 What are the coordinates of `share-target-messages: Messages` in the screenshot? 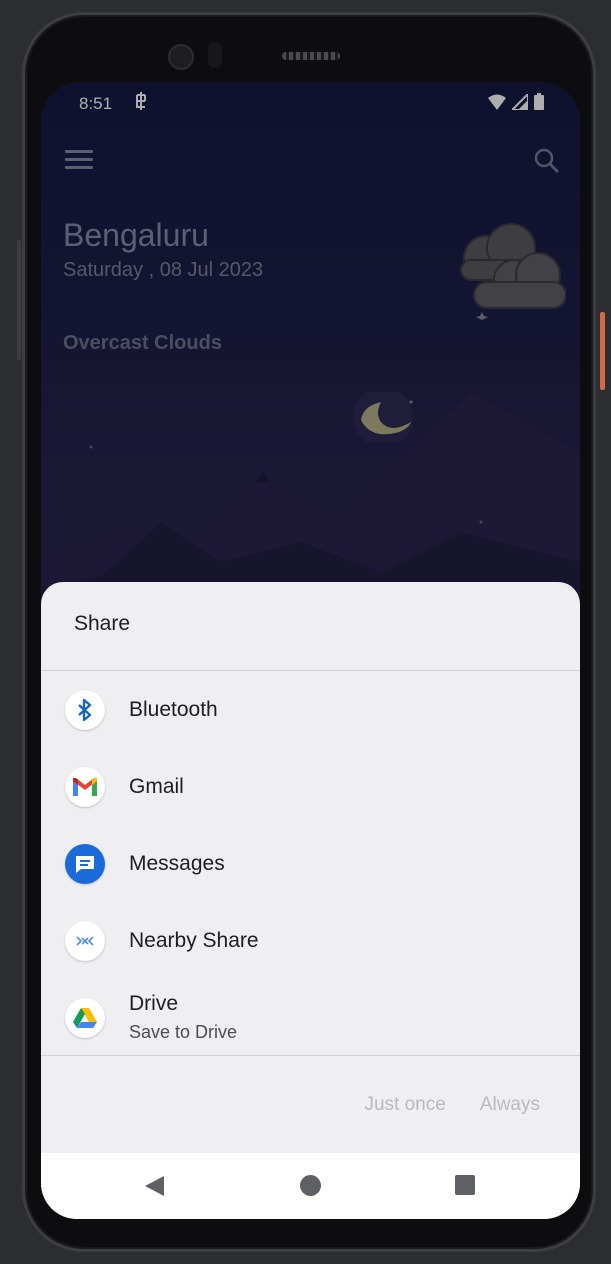 It's located at (310, 866).